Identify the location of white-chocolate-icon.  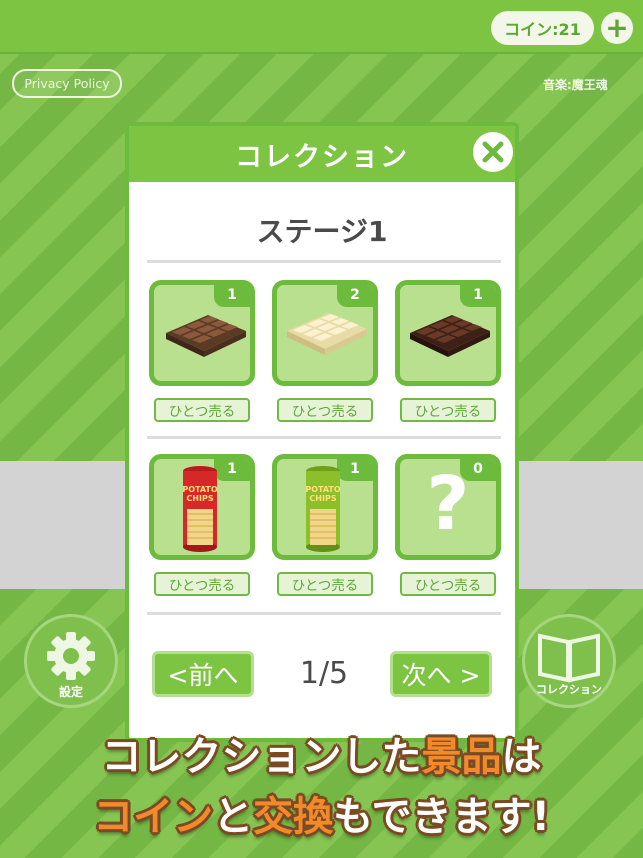
(327, 334).